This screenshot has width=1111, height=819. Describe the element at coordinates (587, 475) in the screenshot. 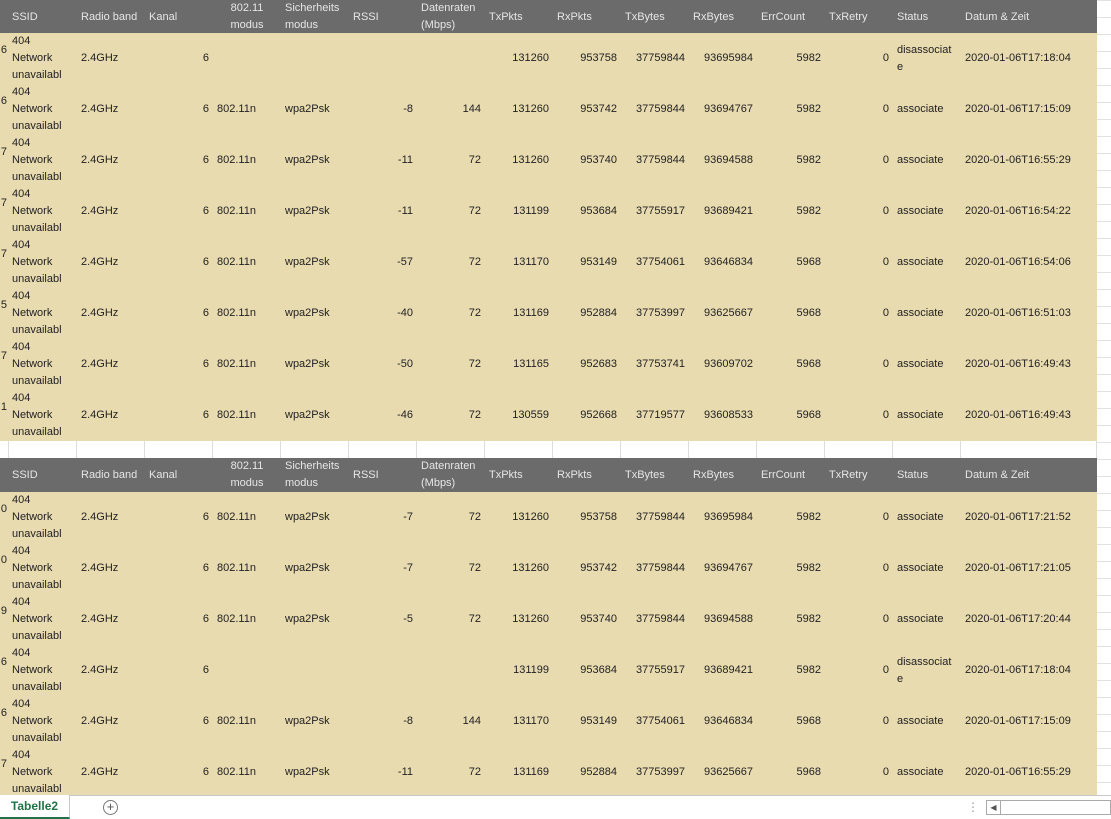

I see `column-header: RxPkts` at that location.